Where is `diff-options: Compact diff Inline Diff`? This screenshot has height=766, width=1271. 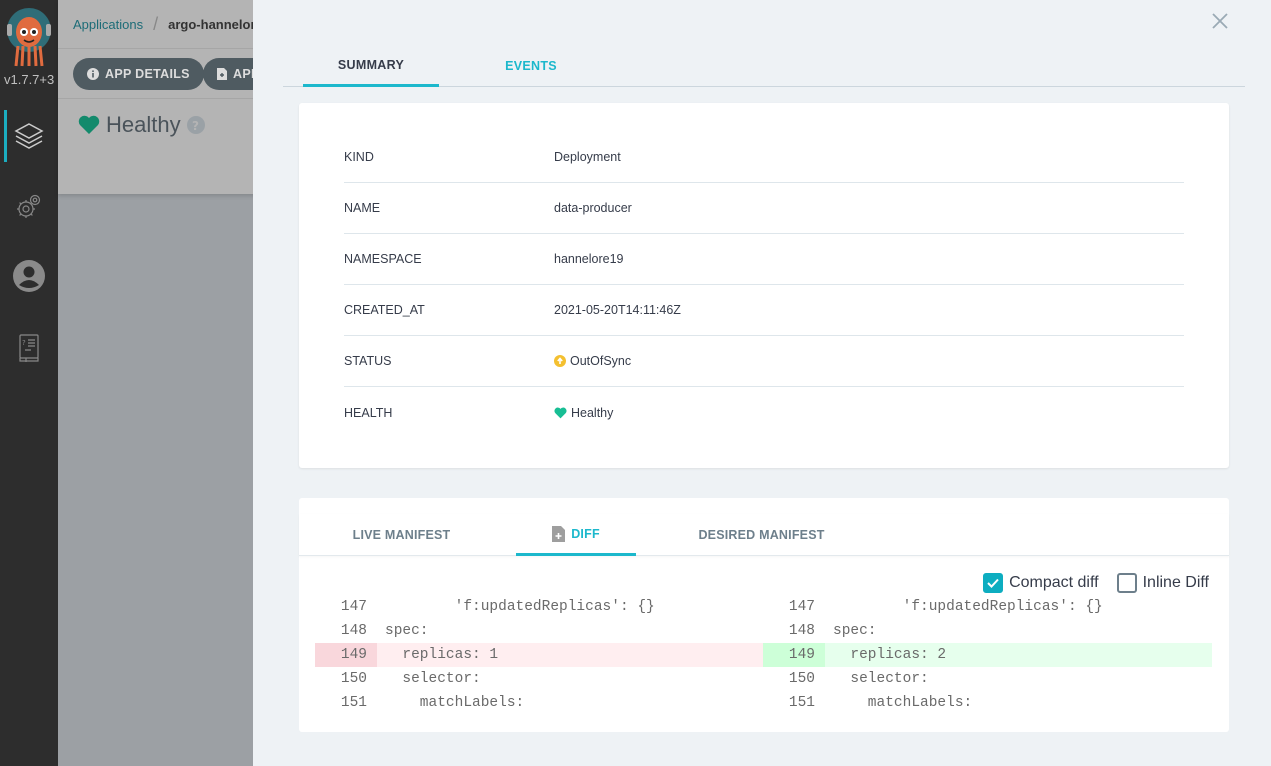 diff-options: Compact diff Inline Diff is located at coordinates (1096, 583).